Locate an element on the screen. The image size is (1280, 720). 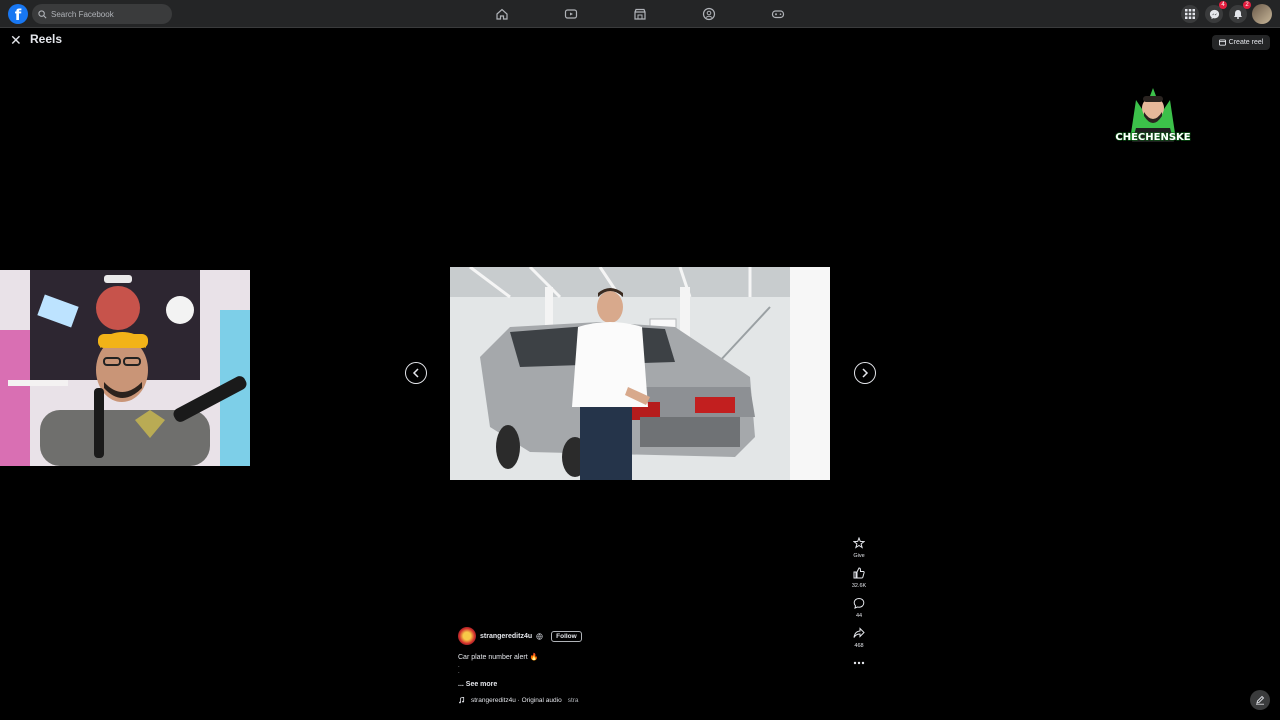
comment-count: 44 is located at coordinates (859, 616).